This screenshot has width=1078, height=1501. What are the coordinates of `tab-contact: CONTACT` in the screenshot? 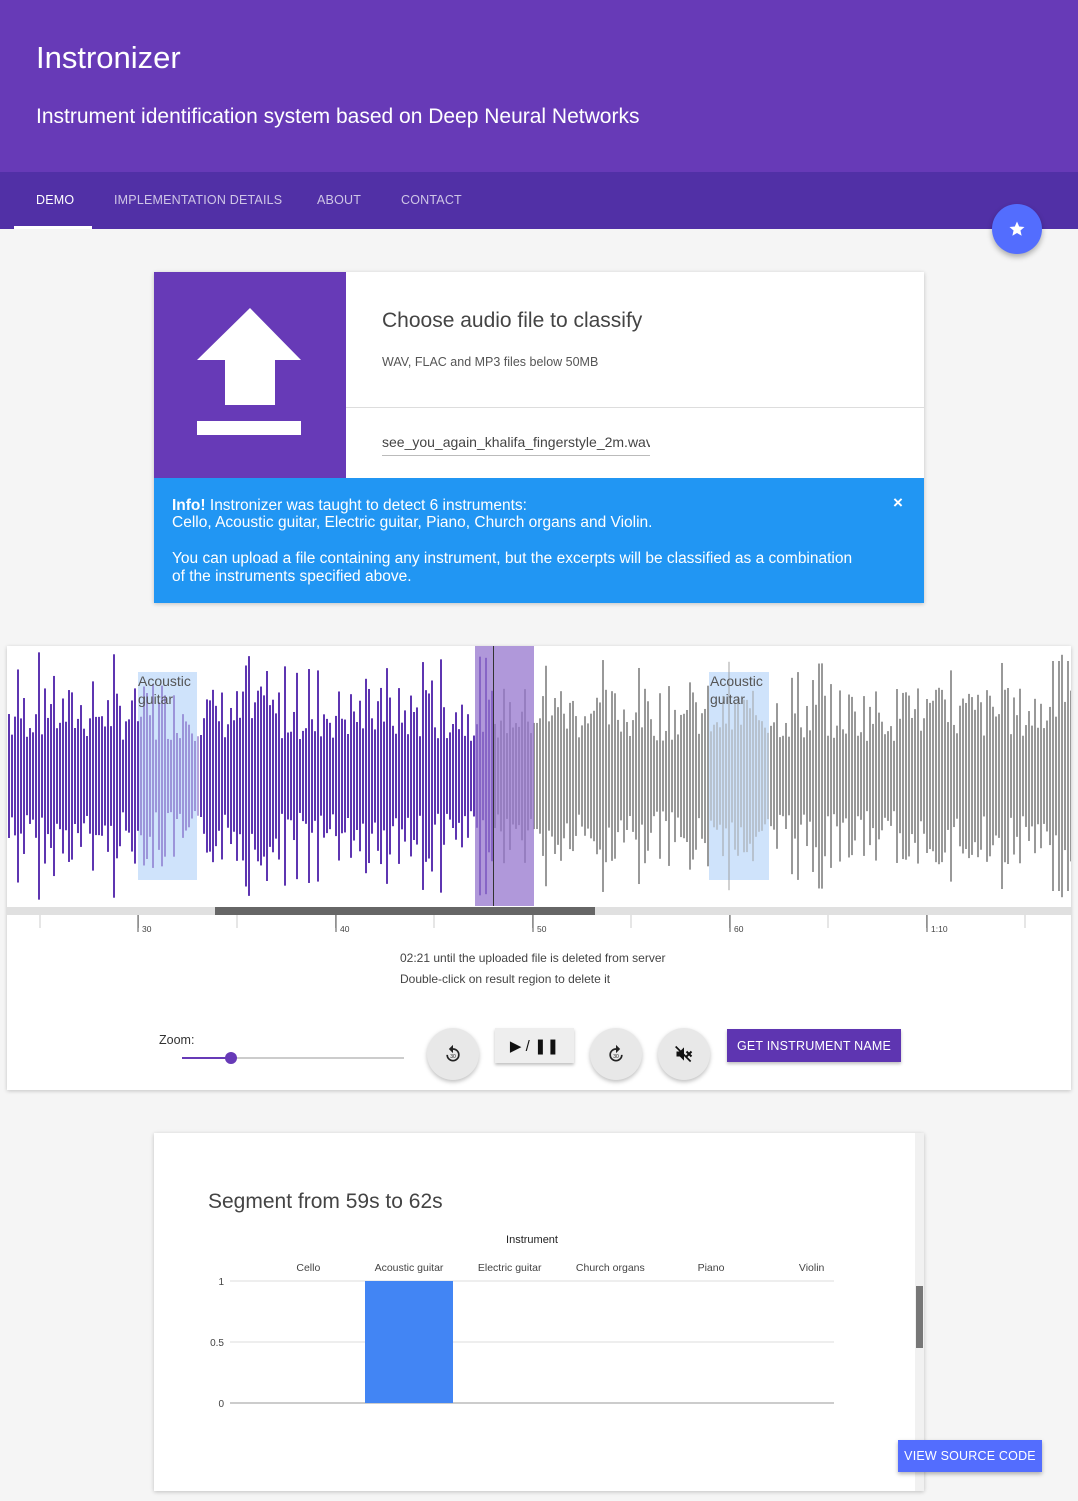 It's located at (431, 200).